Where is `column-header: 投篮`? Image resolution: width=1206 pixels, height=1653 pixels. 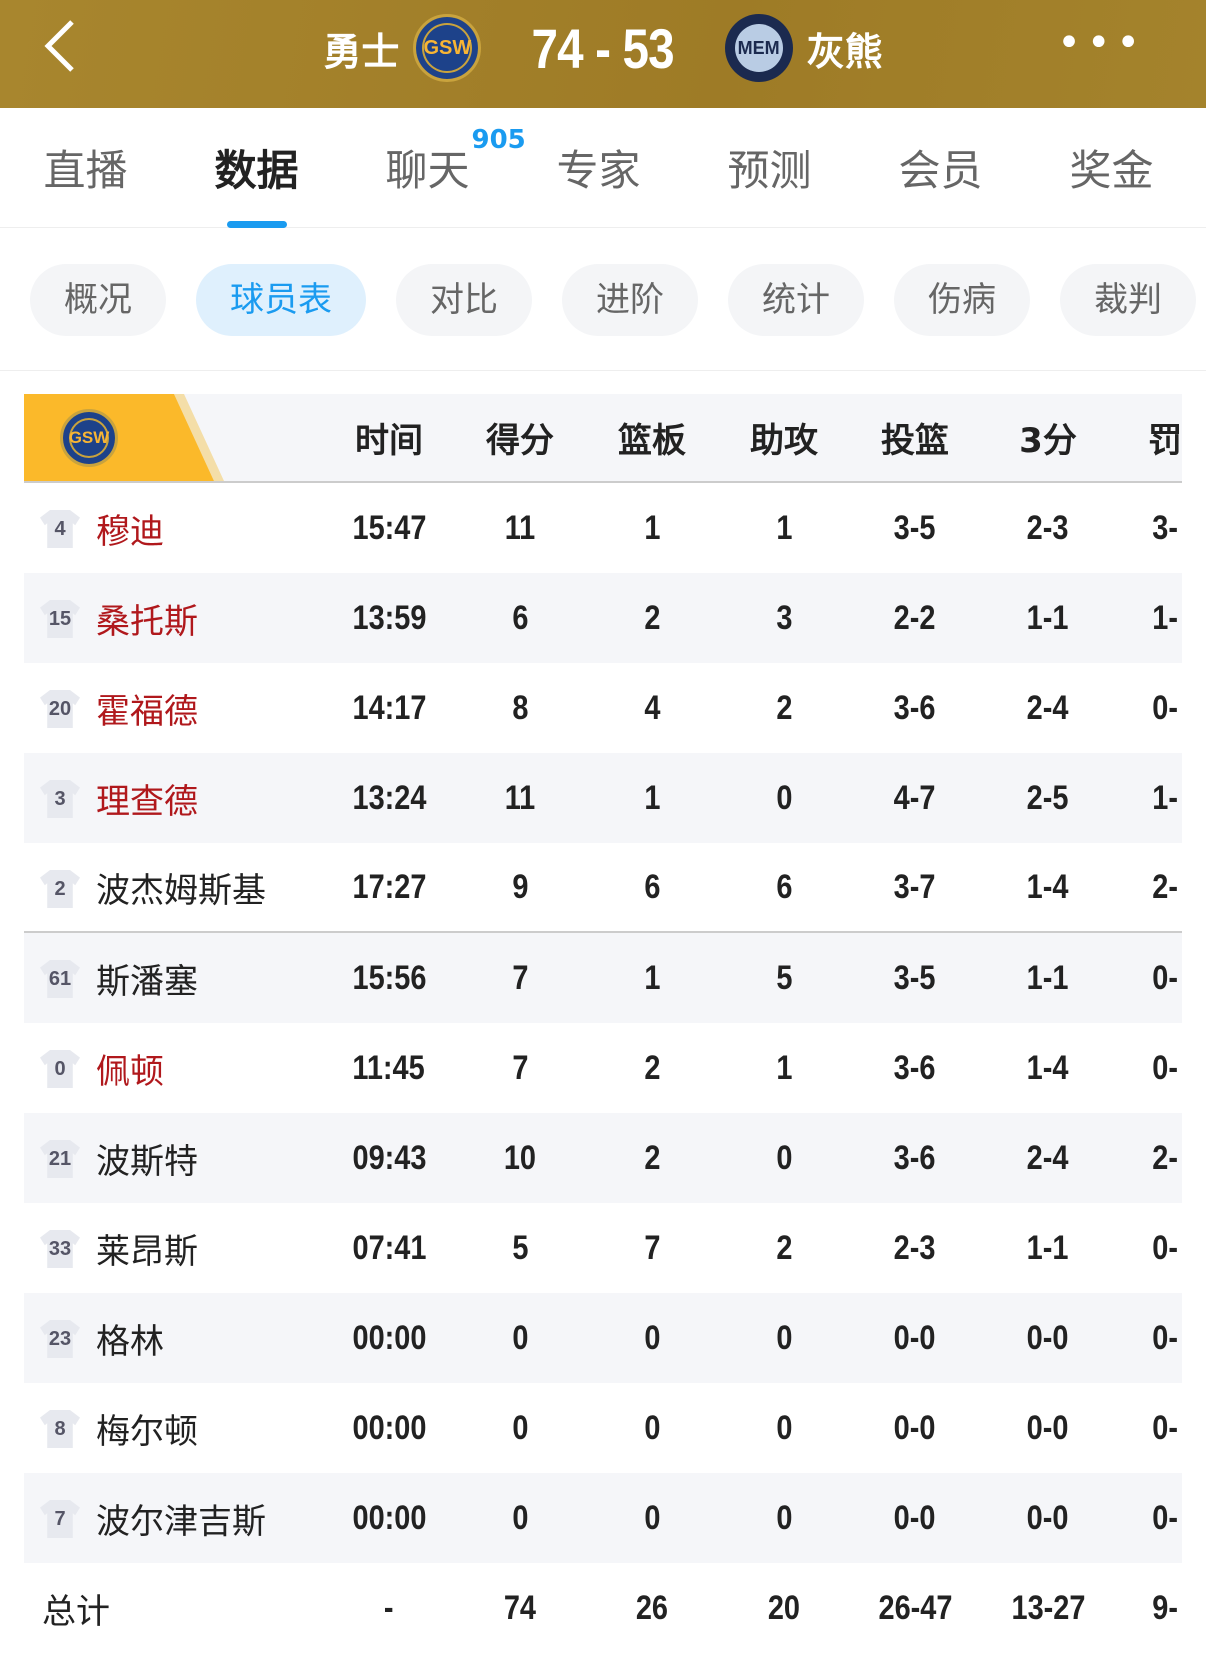 column-header: 投篮 is located at coordinates (915, 437).